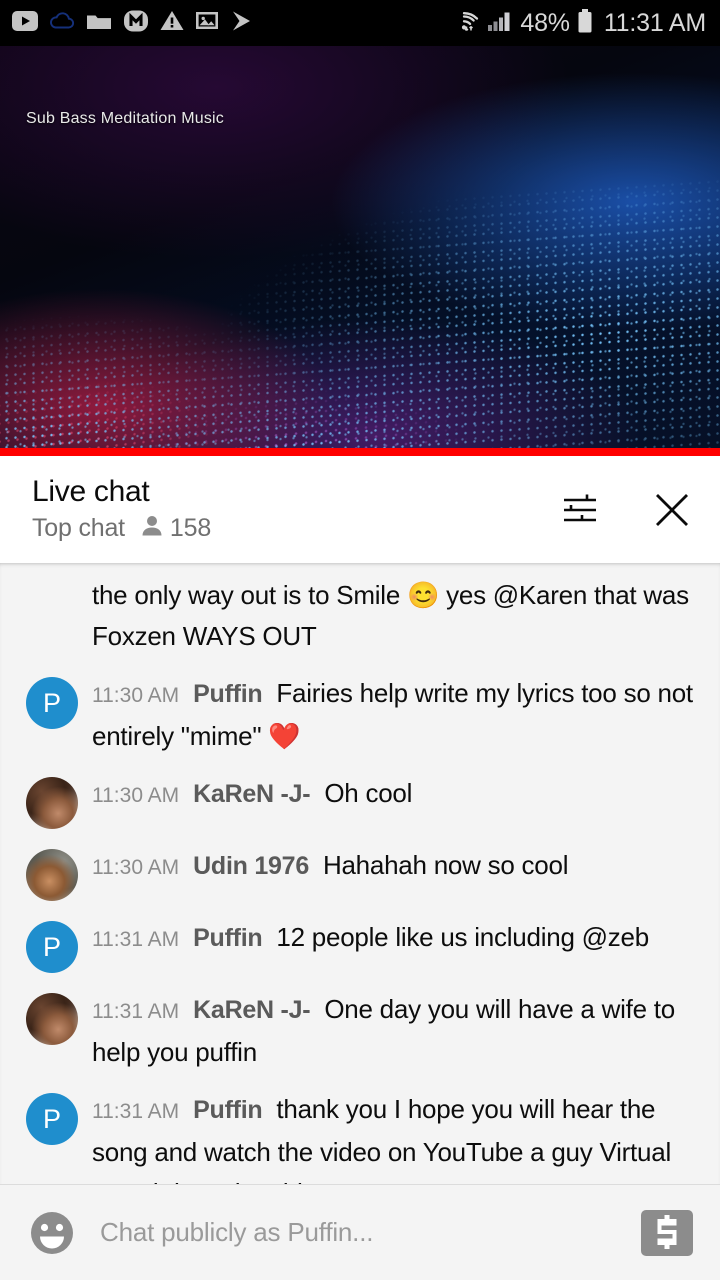 Image resolution: width=720 pixels, height=1280 pixels. Describe the element at coordinates (242, 23) in the screenshot. I see `play-store-icon` at that location.